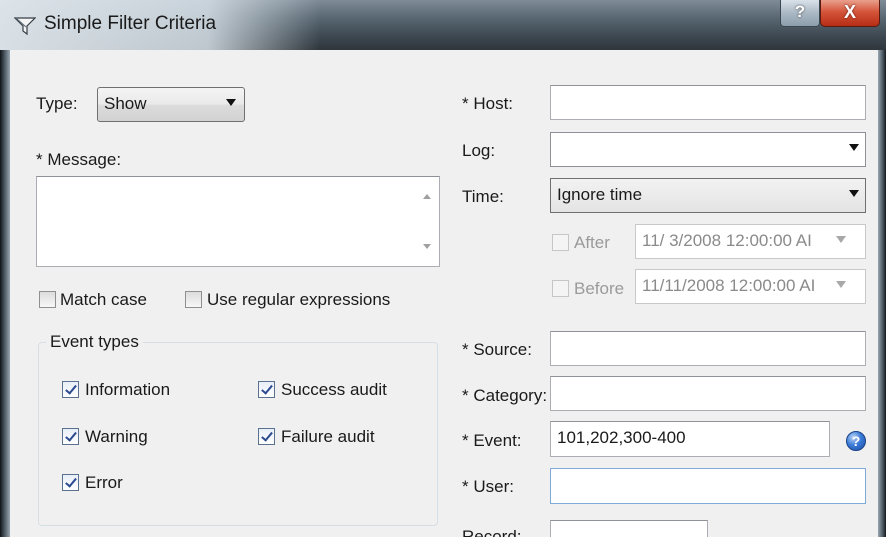 The width and height of the screenshot is (886, 537). What do you see at coordinates (298, 300) in the screenshot?
I see `use-regex-label: Use regular expressions` at bounding box center [298, 300].